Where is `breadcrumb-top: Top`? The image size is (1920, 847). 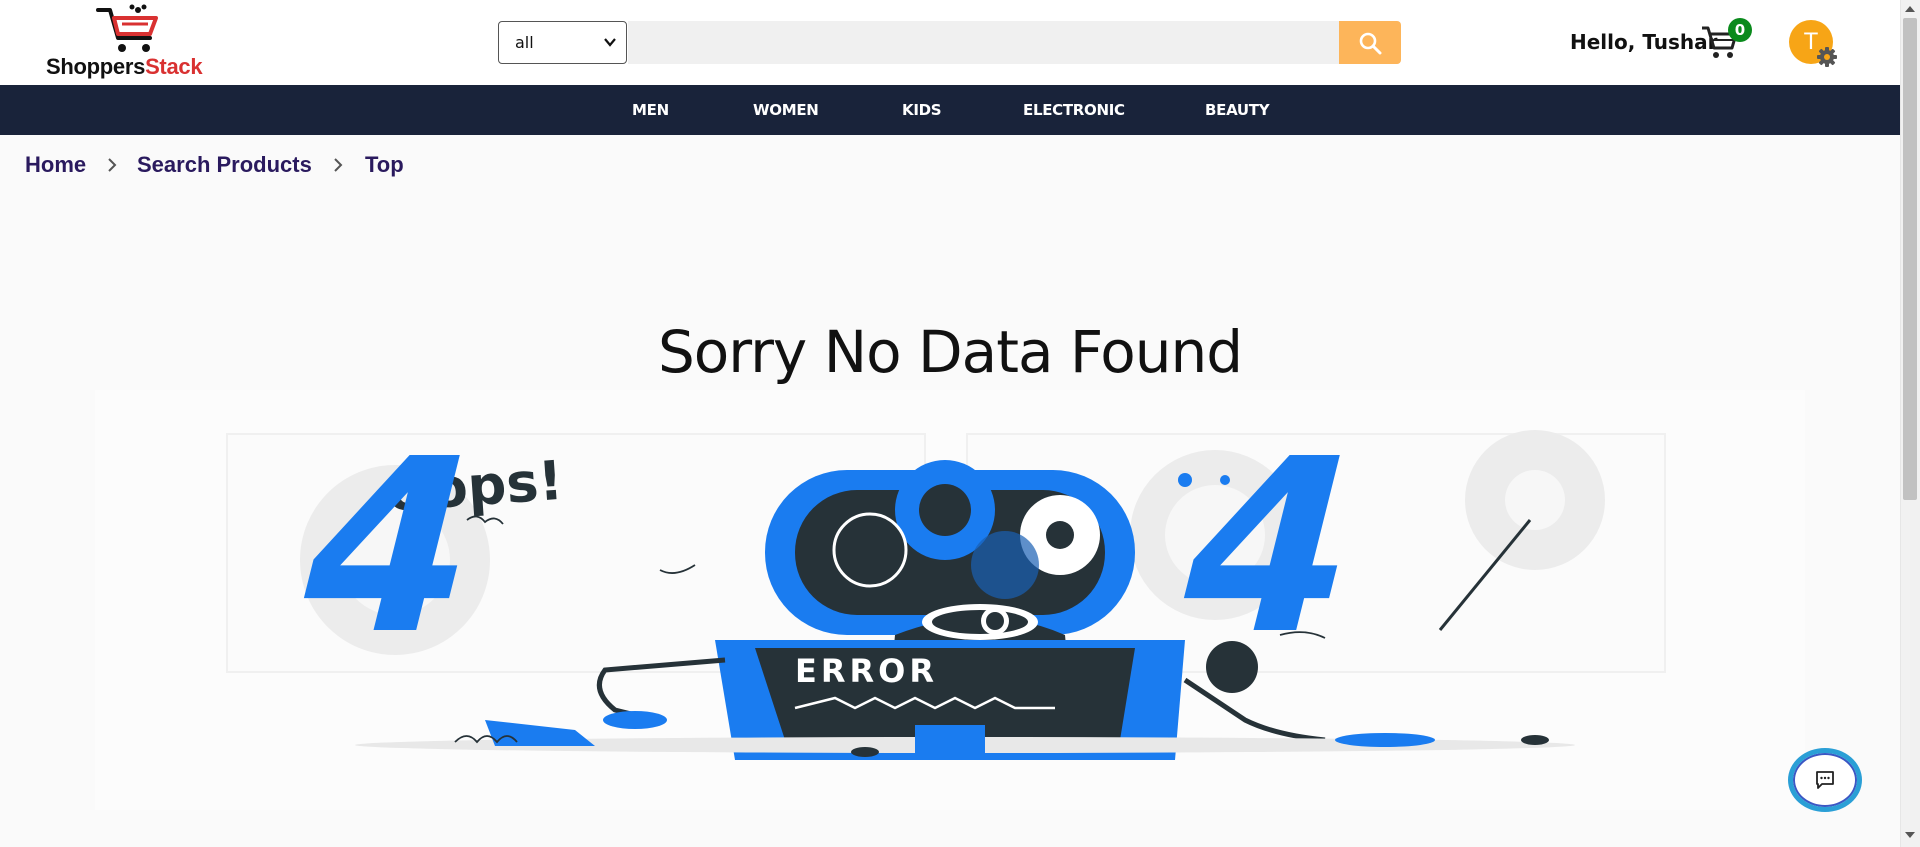
breadcrumb-top: Top is located at coordinates (384, 164).